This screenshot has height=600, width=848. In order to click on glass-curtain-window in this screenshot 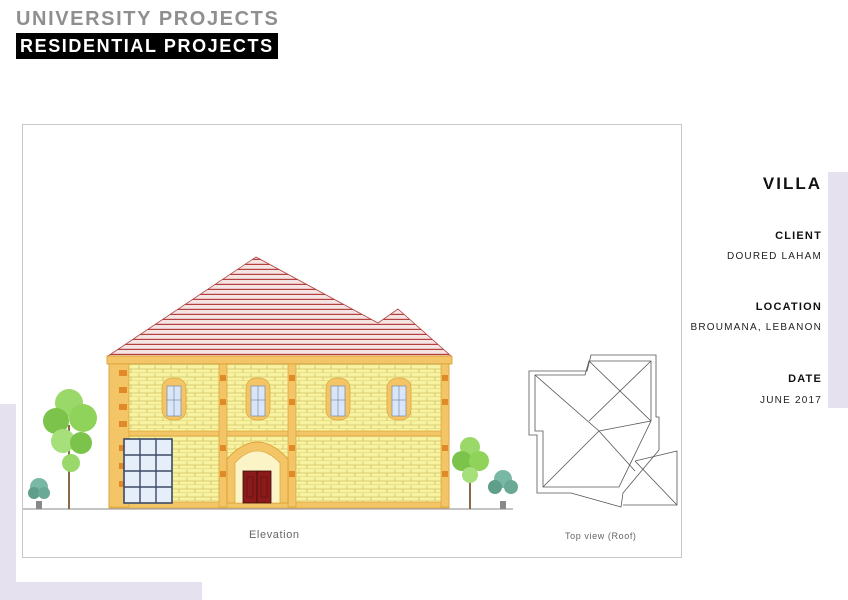, I will do `click(148, 471)`.